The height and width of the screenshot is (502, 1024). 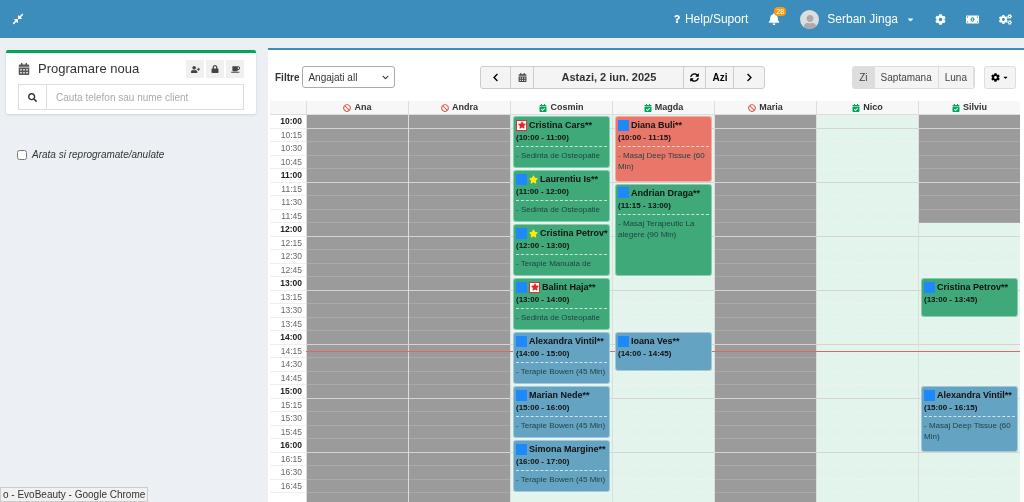 I want to click on client-name: Balint Haja**, so click(x=569, y=287).